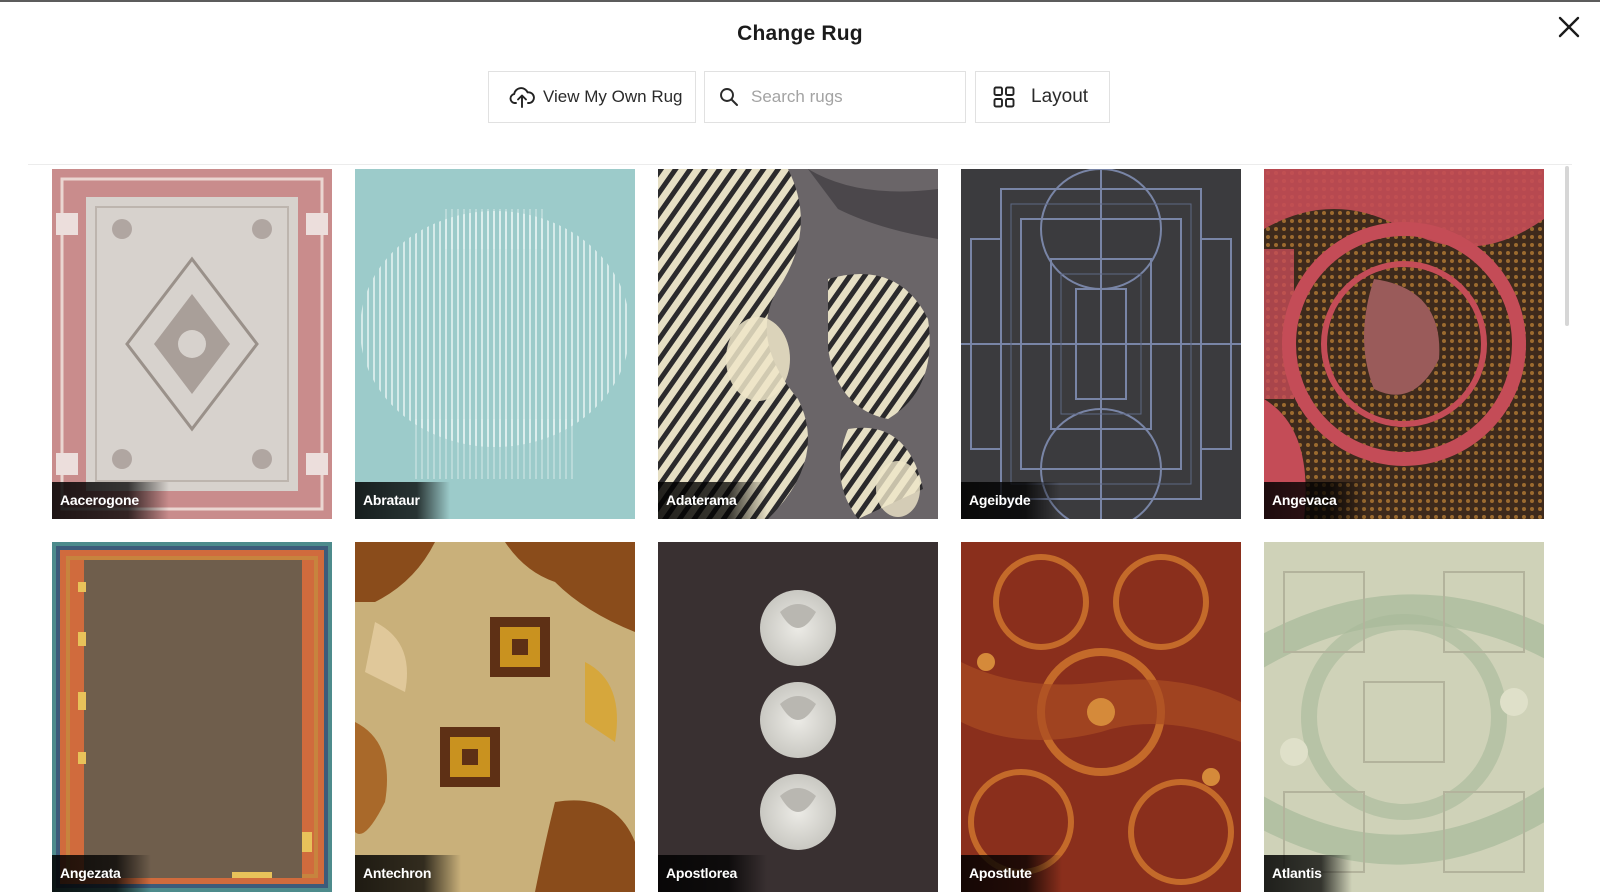 This screenshot has width=1600, height=892. What do you see at coordinates (800, 1) in the screenshot?
I see `top-border` at bounding box center [800, 1].